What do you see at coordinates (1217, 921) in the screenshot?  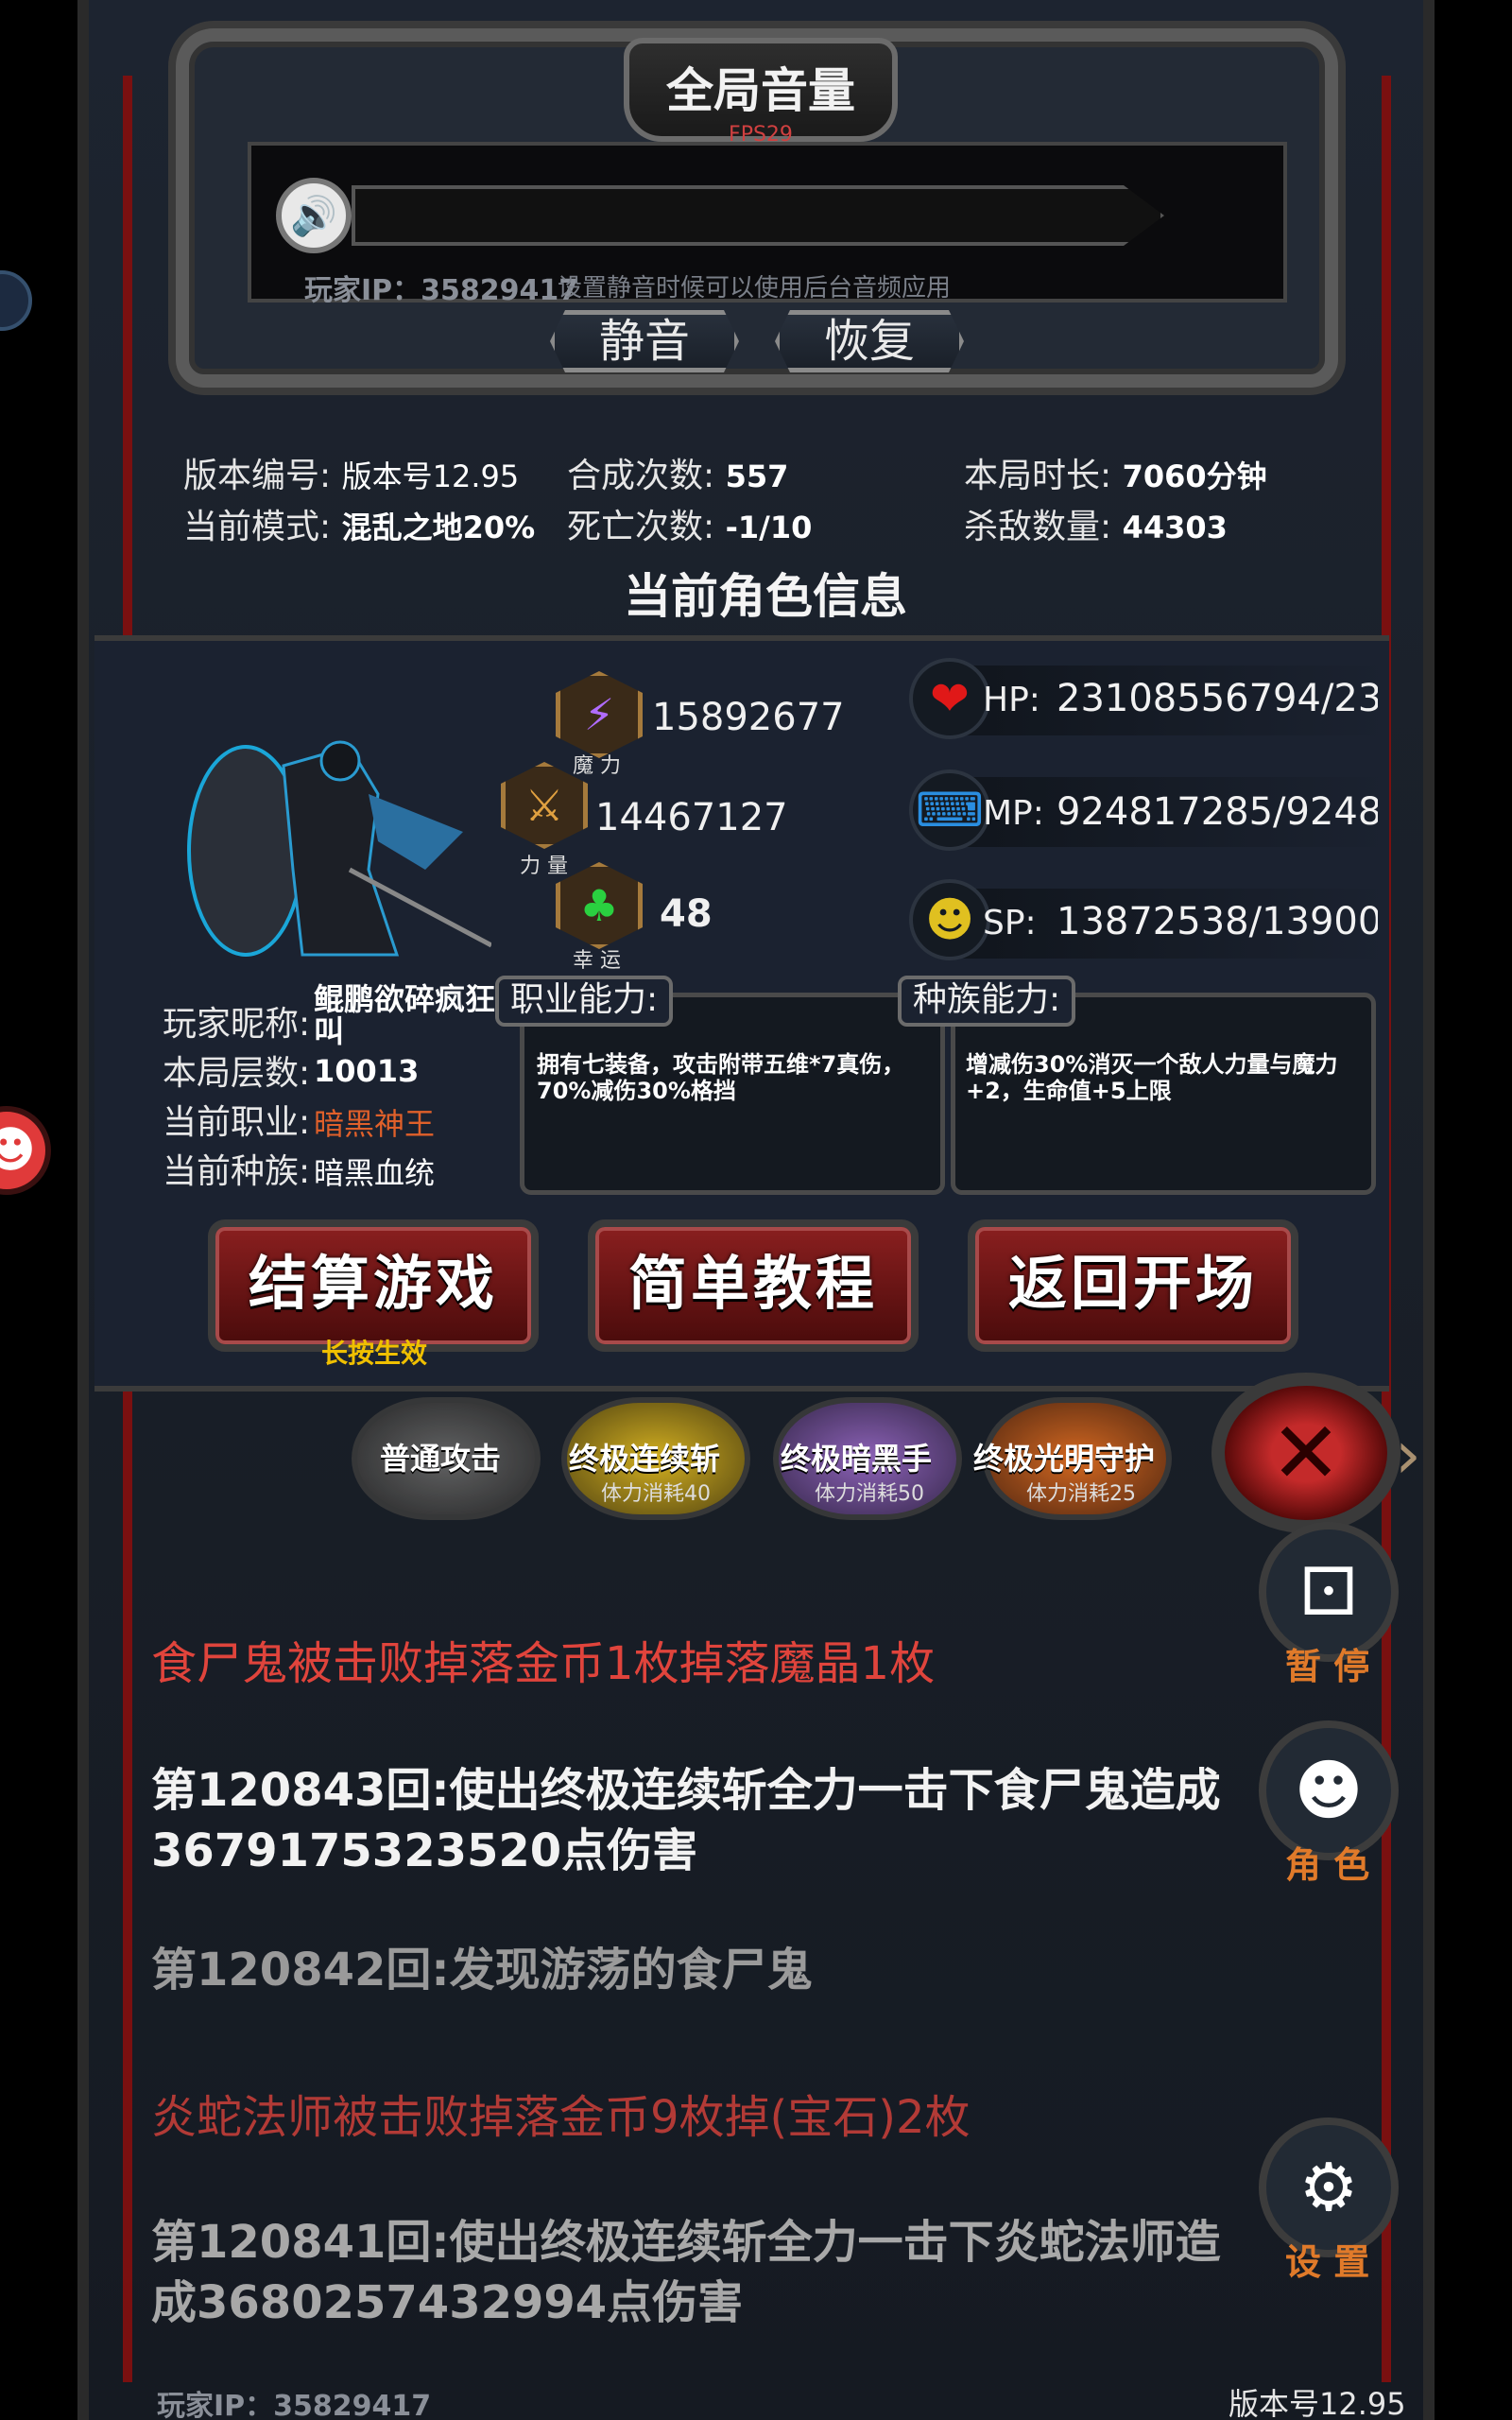 I see `sp-value: 13872538/139004` at bounding box center [1217, 921].